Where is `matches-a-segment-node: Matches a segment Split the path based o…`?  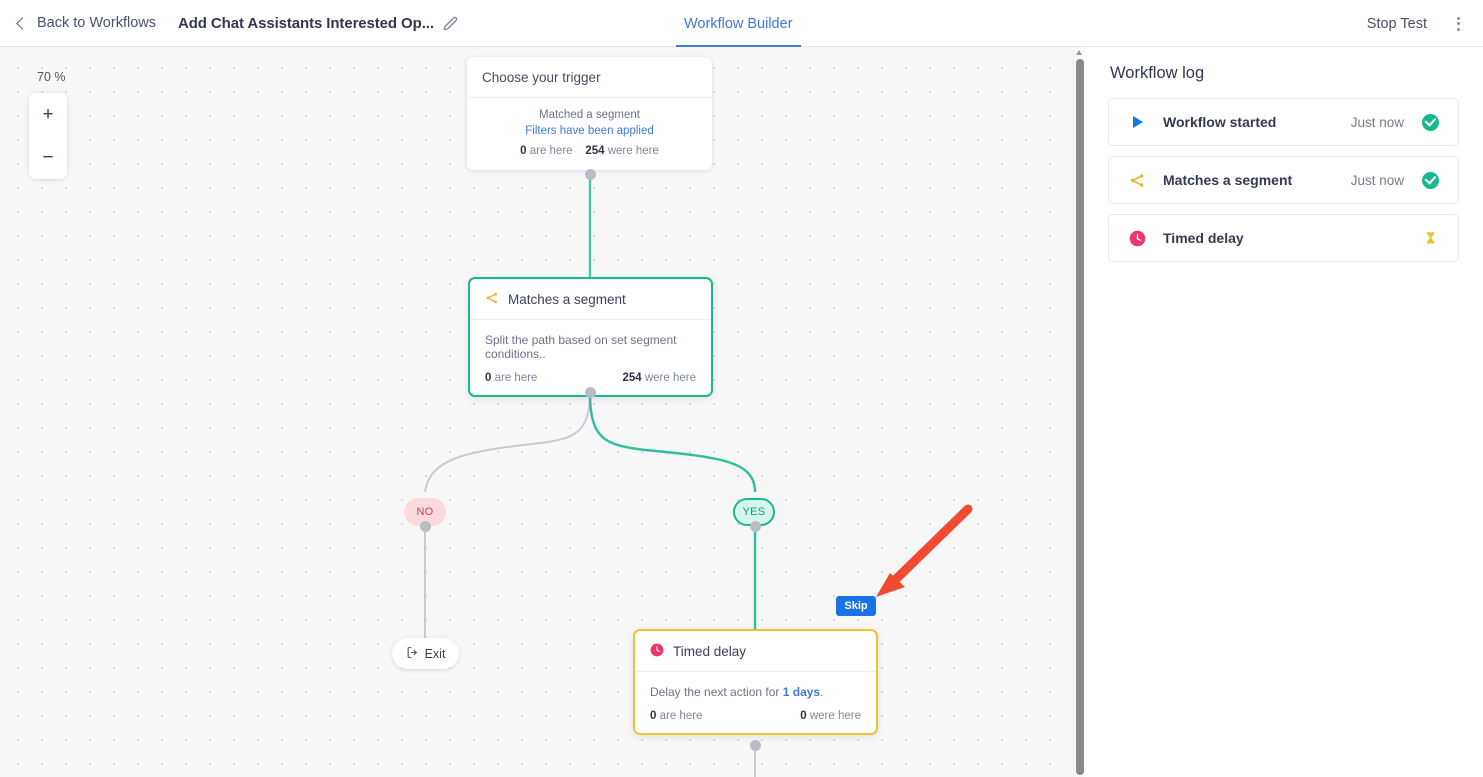
matches-a-segment-node: Matches a segment Split the path based o… is located at coordinates (590, 337).